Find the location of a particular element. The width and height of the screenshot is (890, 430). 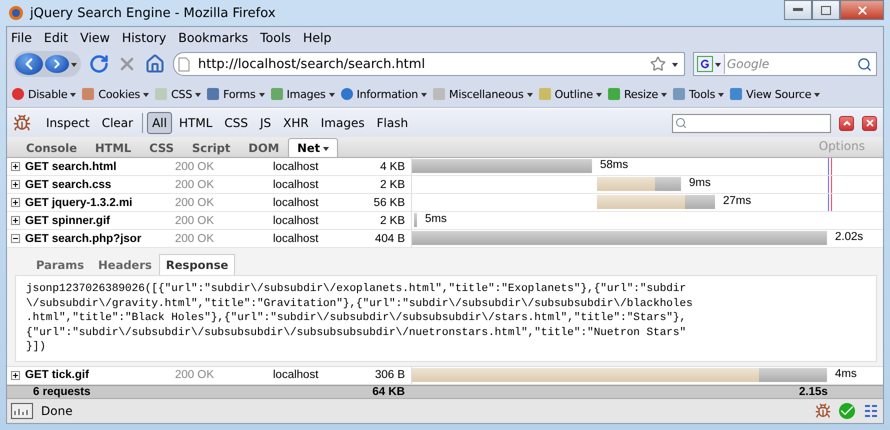

filter-button: Clear is located at coordinates (117, 123).